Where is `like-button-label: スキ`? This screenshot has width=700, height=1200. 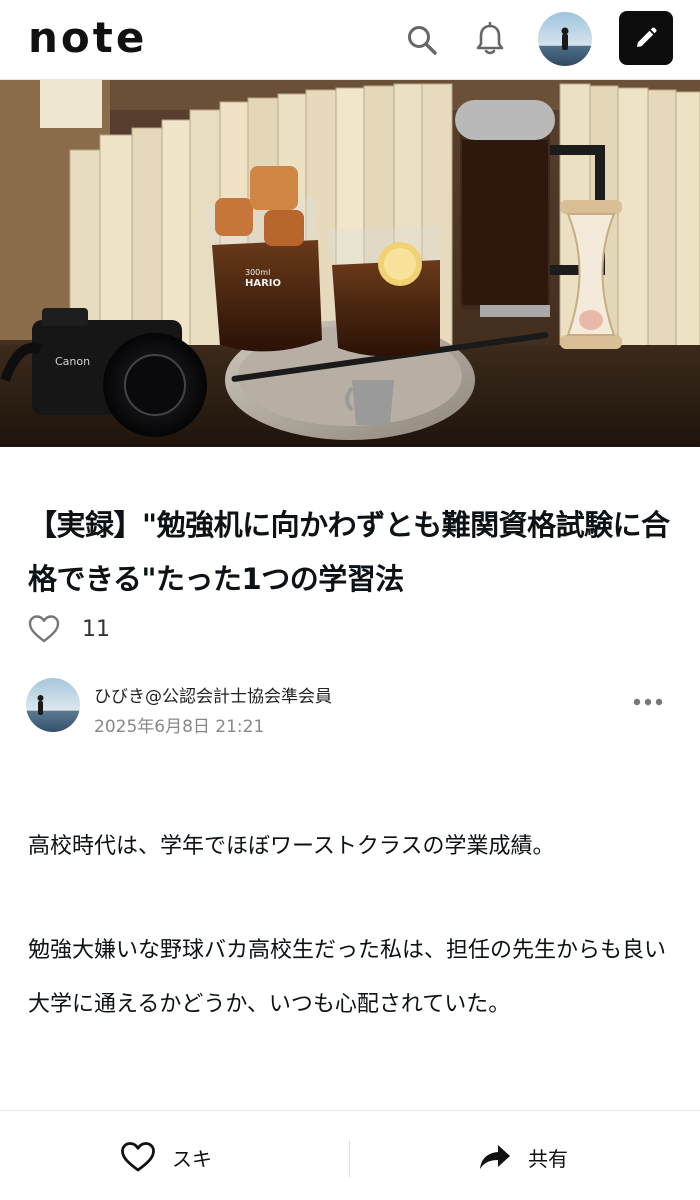
like-button-label: スキ is located at coordinates (192, 1158).